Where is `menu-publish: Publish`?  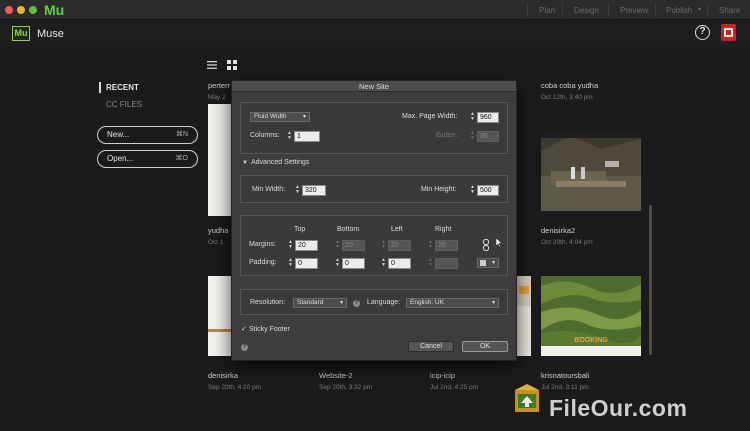
menu-publish: Publish is located at coordinates (679, 10).